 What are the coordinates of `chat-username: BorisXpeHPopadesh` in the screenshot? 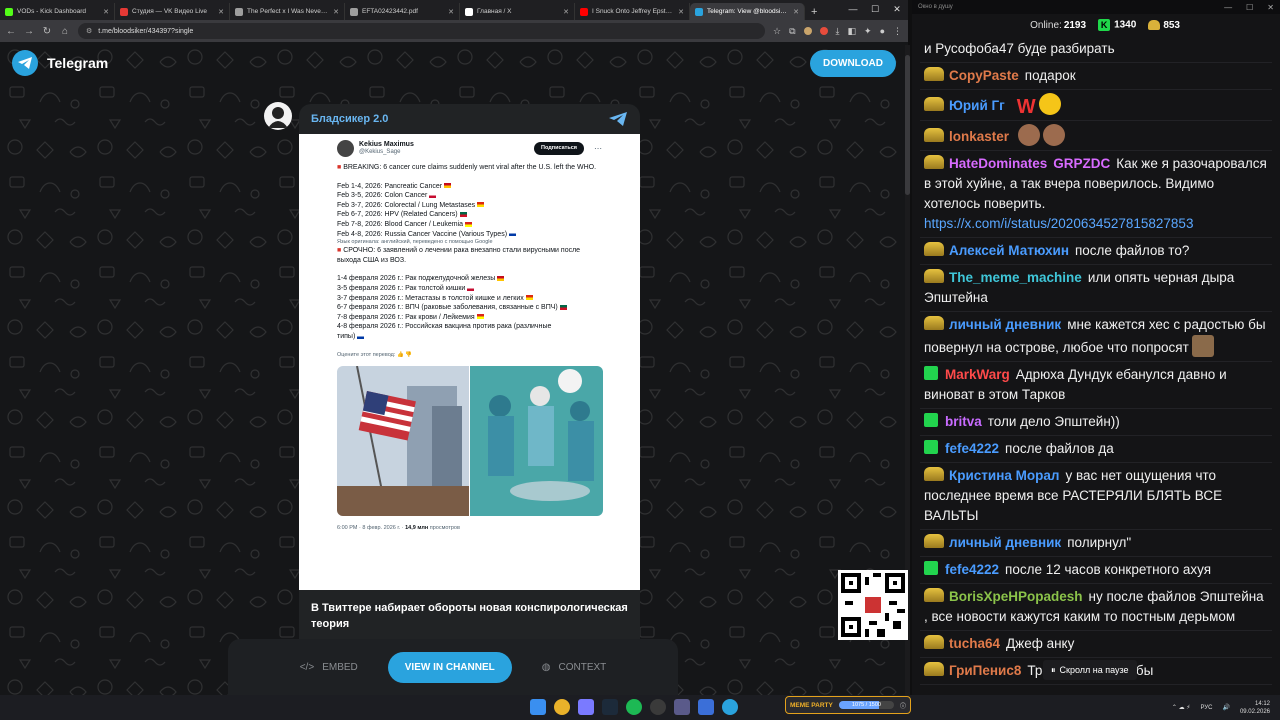 It's located at (1016, 596).